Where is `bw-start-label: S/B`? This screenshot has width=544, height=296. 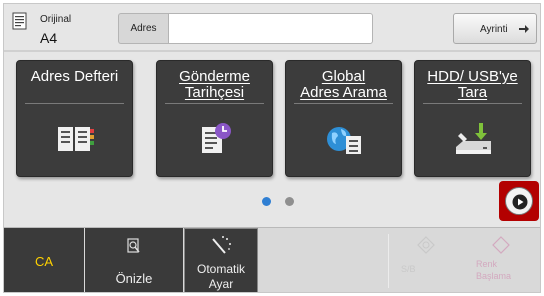
bw-start-label: S/B is located at coordinates (408, 269).